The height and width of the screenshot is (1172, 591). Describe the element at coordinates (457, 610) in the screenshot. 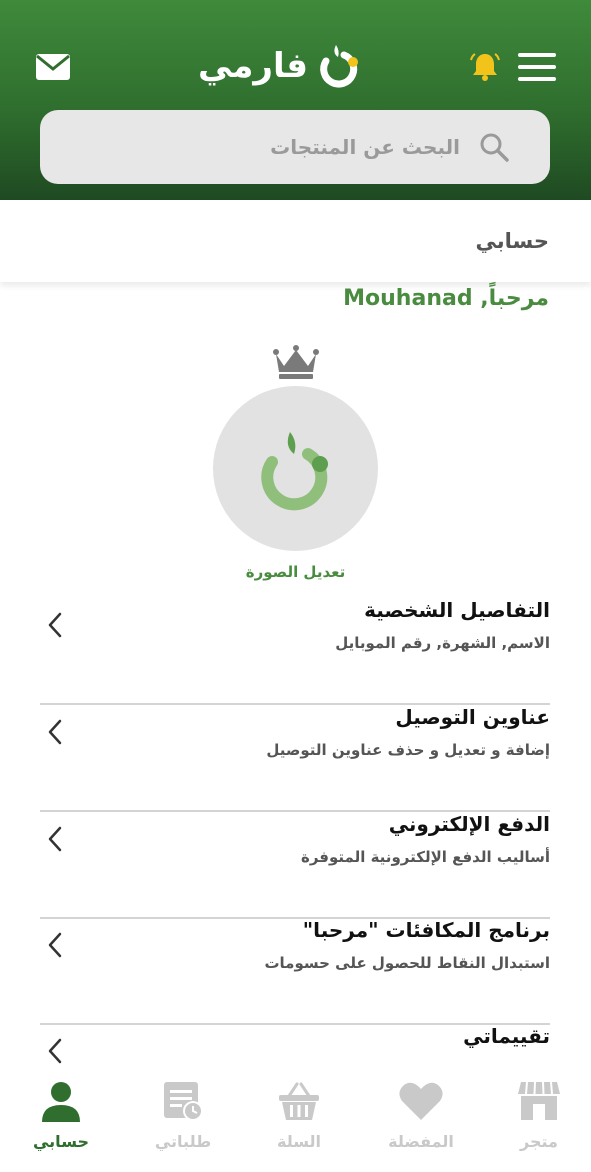

I see `menu-item-title: التفاصيل الشخصية` at that location.